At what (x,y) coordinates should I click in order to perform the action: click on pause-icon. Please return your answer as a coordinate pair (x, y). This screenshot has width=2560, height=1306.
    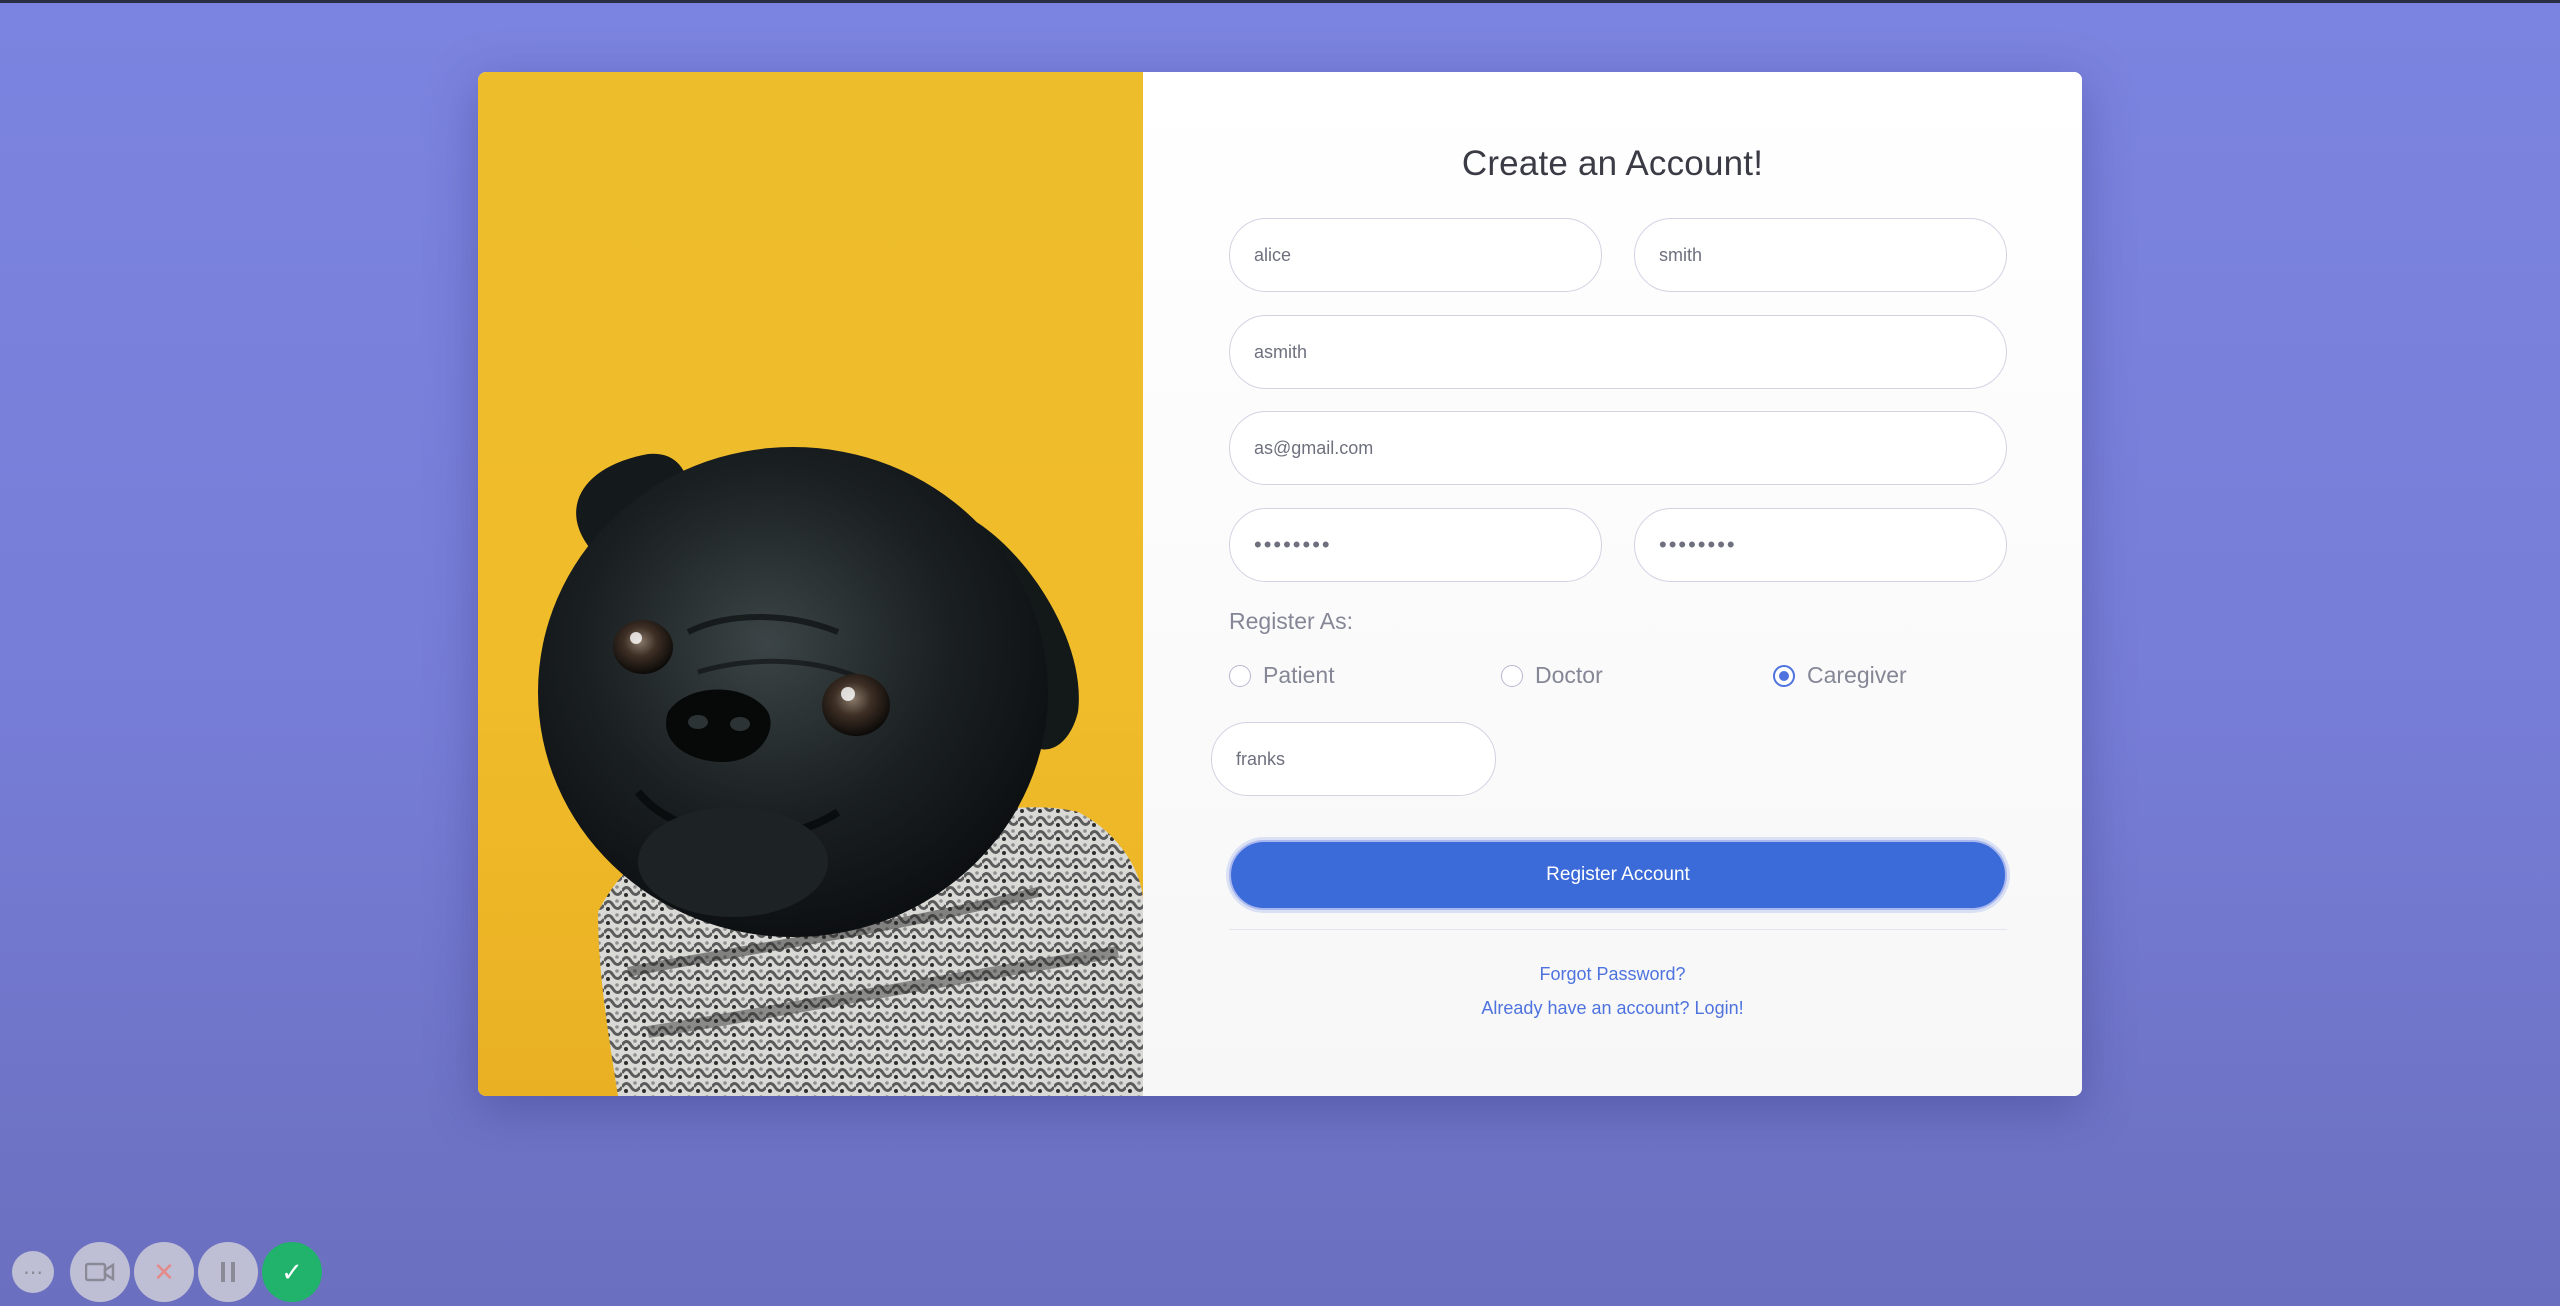
    Looking at the image, I should click on (228, 1272).